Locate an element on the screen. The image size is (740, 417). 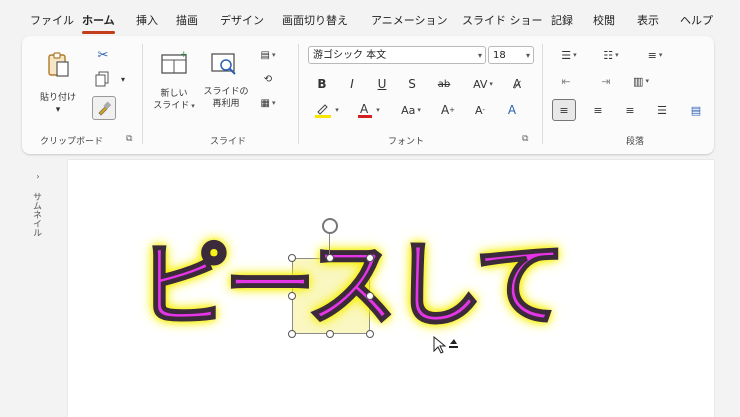
font-name-value: 游ゴシック 本文 is located at coordinates (350, 55).